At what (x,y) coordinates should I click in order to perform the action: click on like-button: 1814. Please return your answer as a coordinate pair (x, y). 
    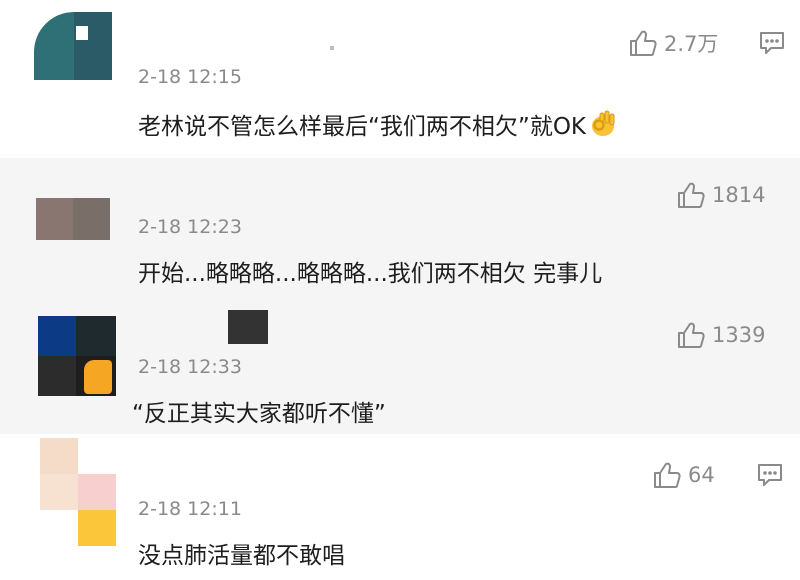
    Looking at the image, I should click on (720, 195).